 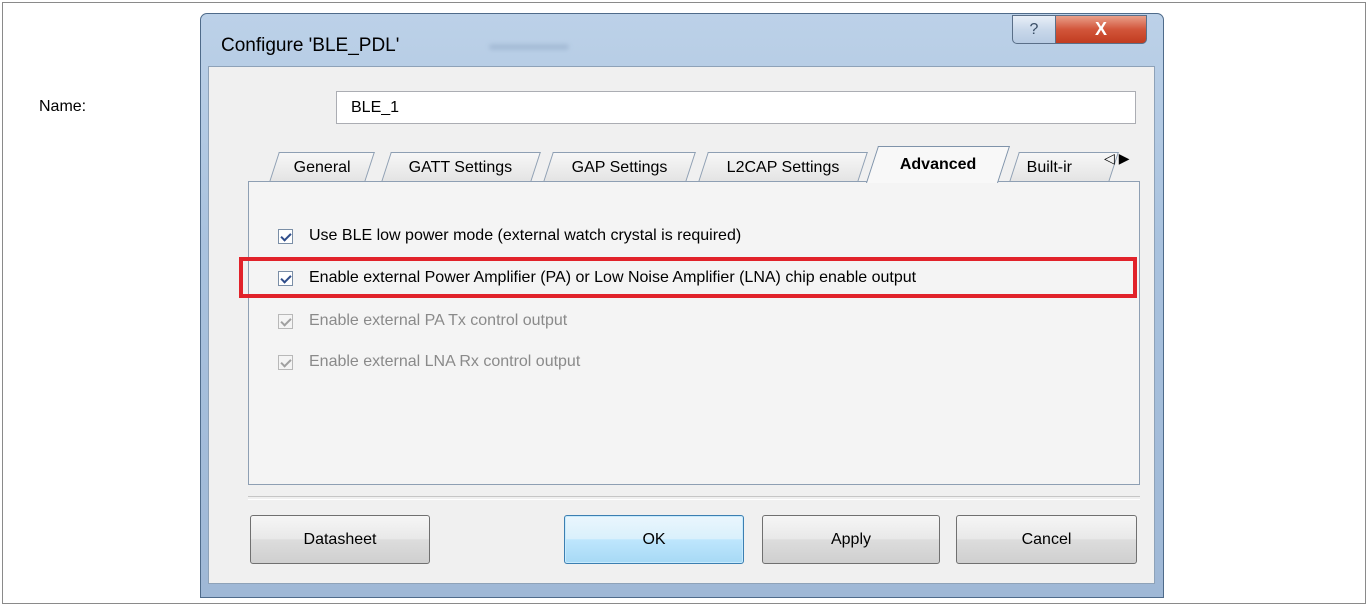 What do you see at coordinates (63, 106) in the screenshot?
I see `name-label: Name:` at bounding box center [63, 106].